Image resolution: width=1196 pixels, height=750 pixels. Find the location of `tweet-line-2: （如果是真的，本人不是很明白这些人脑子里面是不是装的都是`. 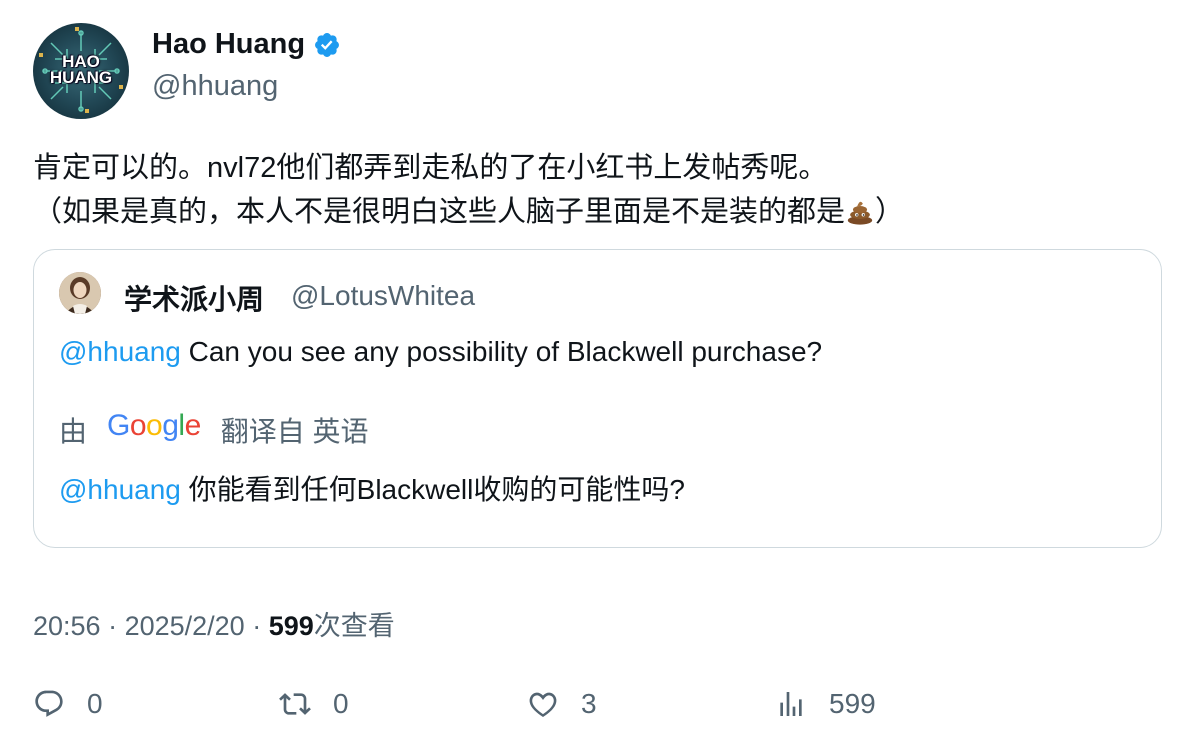

tweet-line-2: （如果是真的，本人不是很明白这些人脑子里面是不是装的都是 is located at coordinates (439, 212).